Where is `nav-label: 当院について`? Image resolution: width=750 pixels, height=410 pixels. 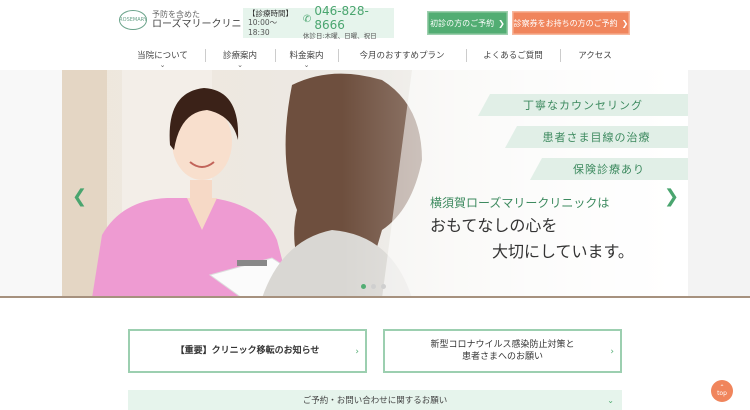 nav-label: 当院について is located at coordinates (162, 56).